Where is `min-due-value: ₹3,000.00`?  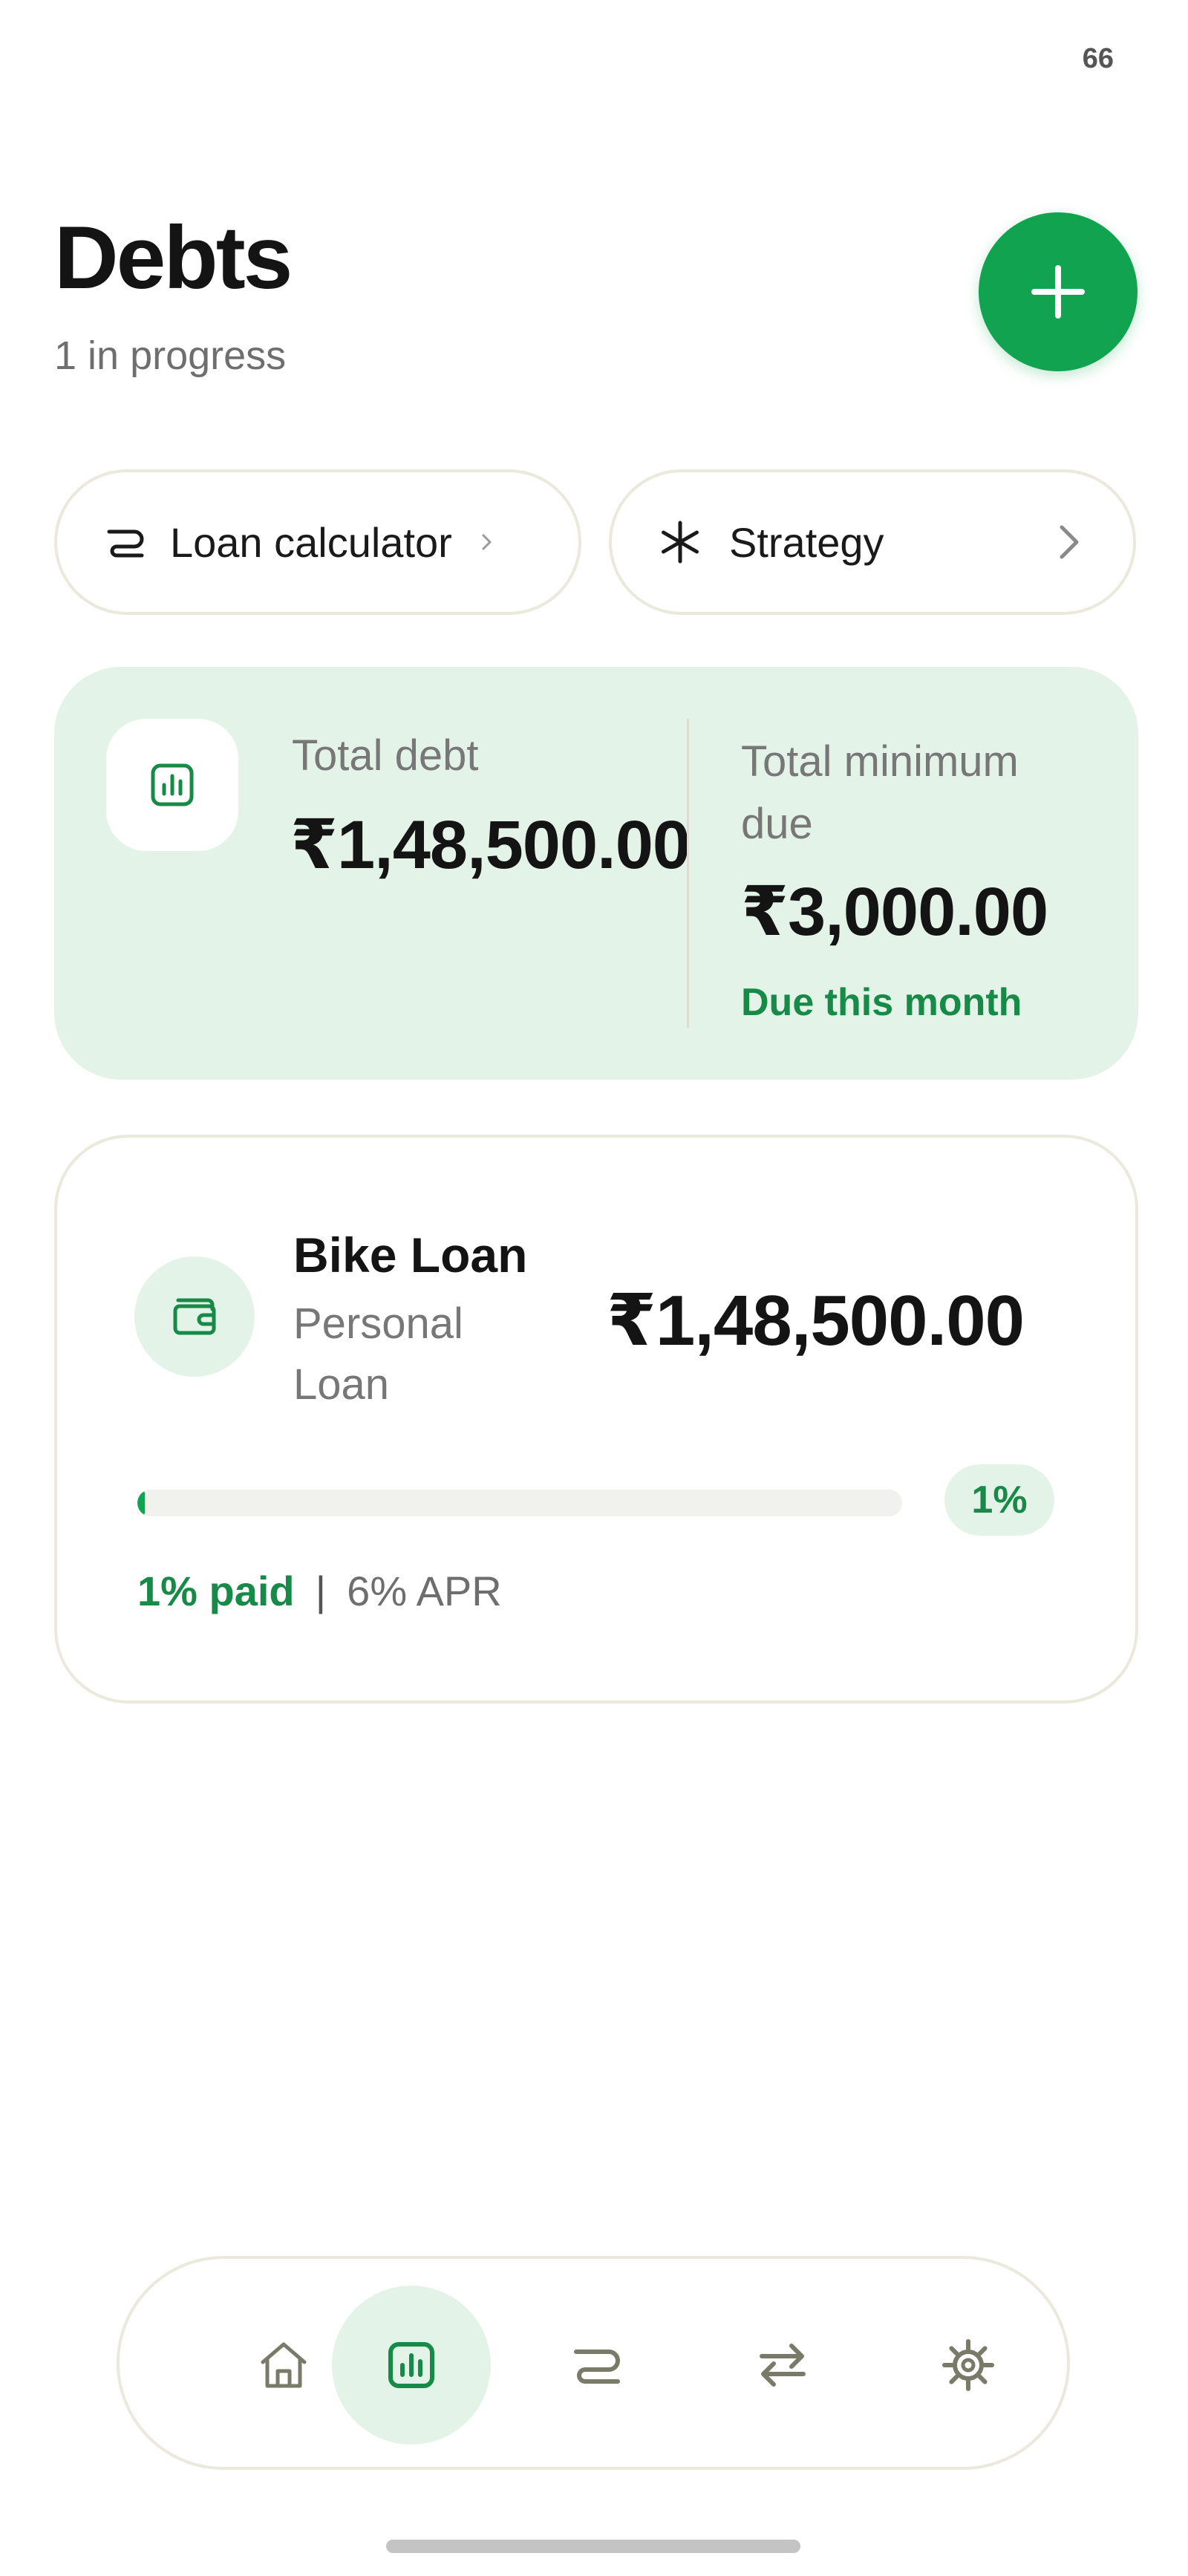
min-due-value: ₹3,000.00 is located at coordinates (895, 912).